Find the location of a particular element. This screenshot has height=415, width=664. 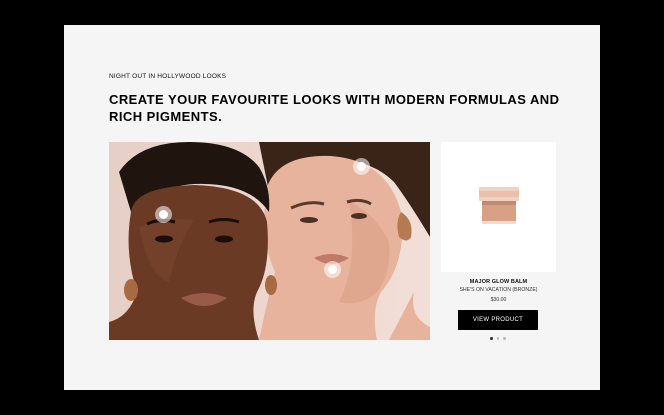

section-eyebrow: NIGHT OUT IN HOLLYWOOD LOOKS is located at coordinates (168, 76).